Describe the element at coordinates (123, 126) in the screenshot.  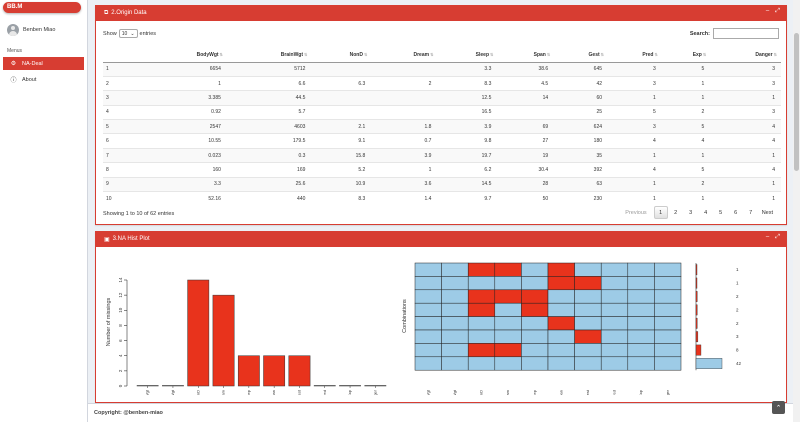
I see `table-cell: 5` at that location.